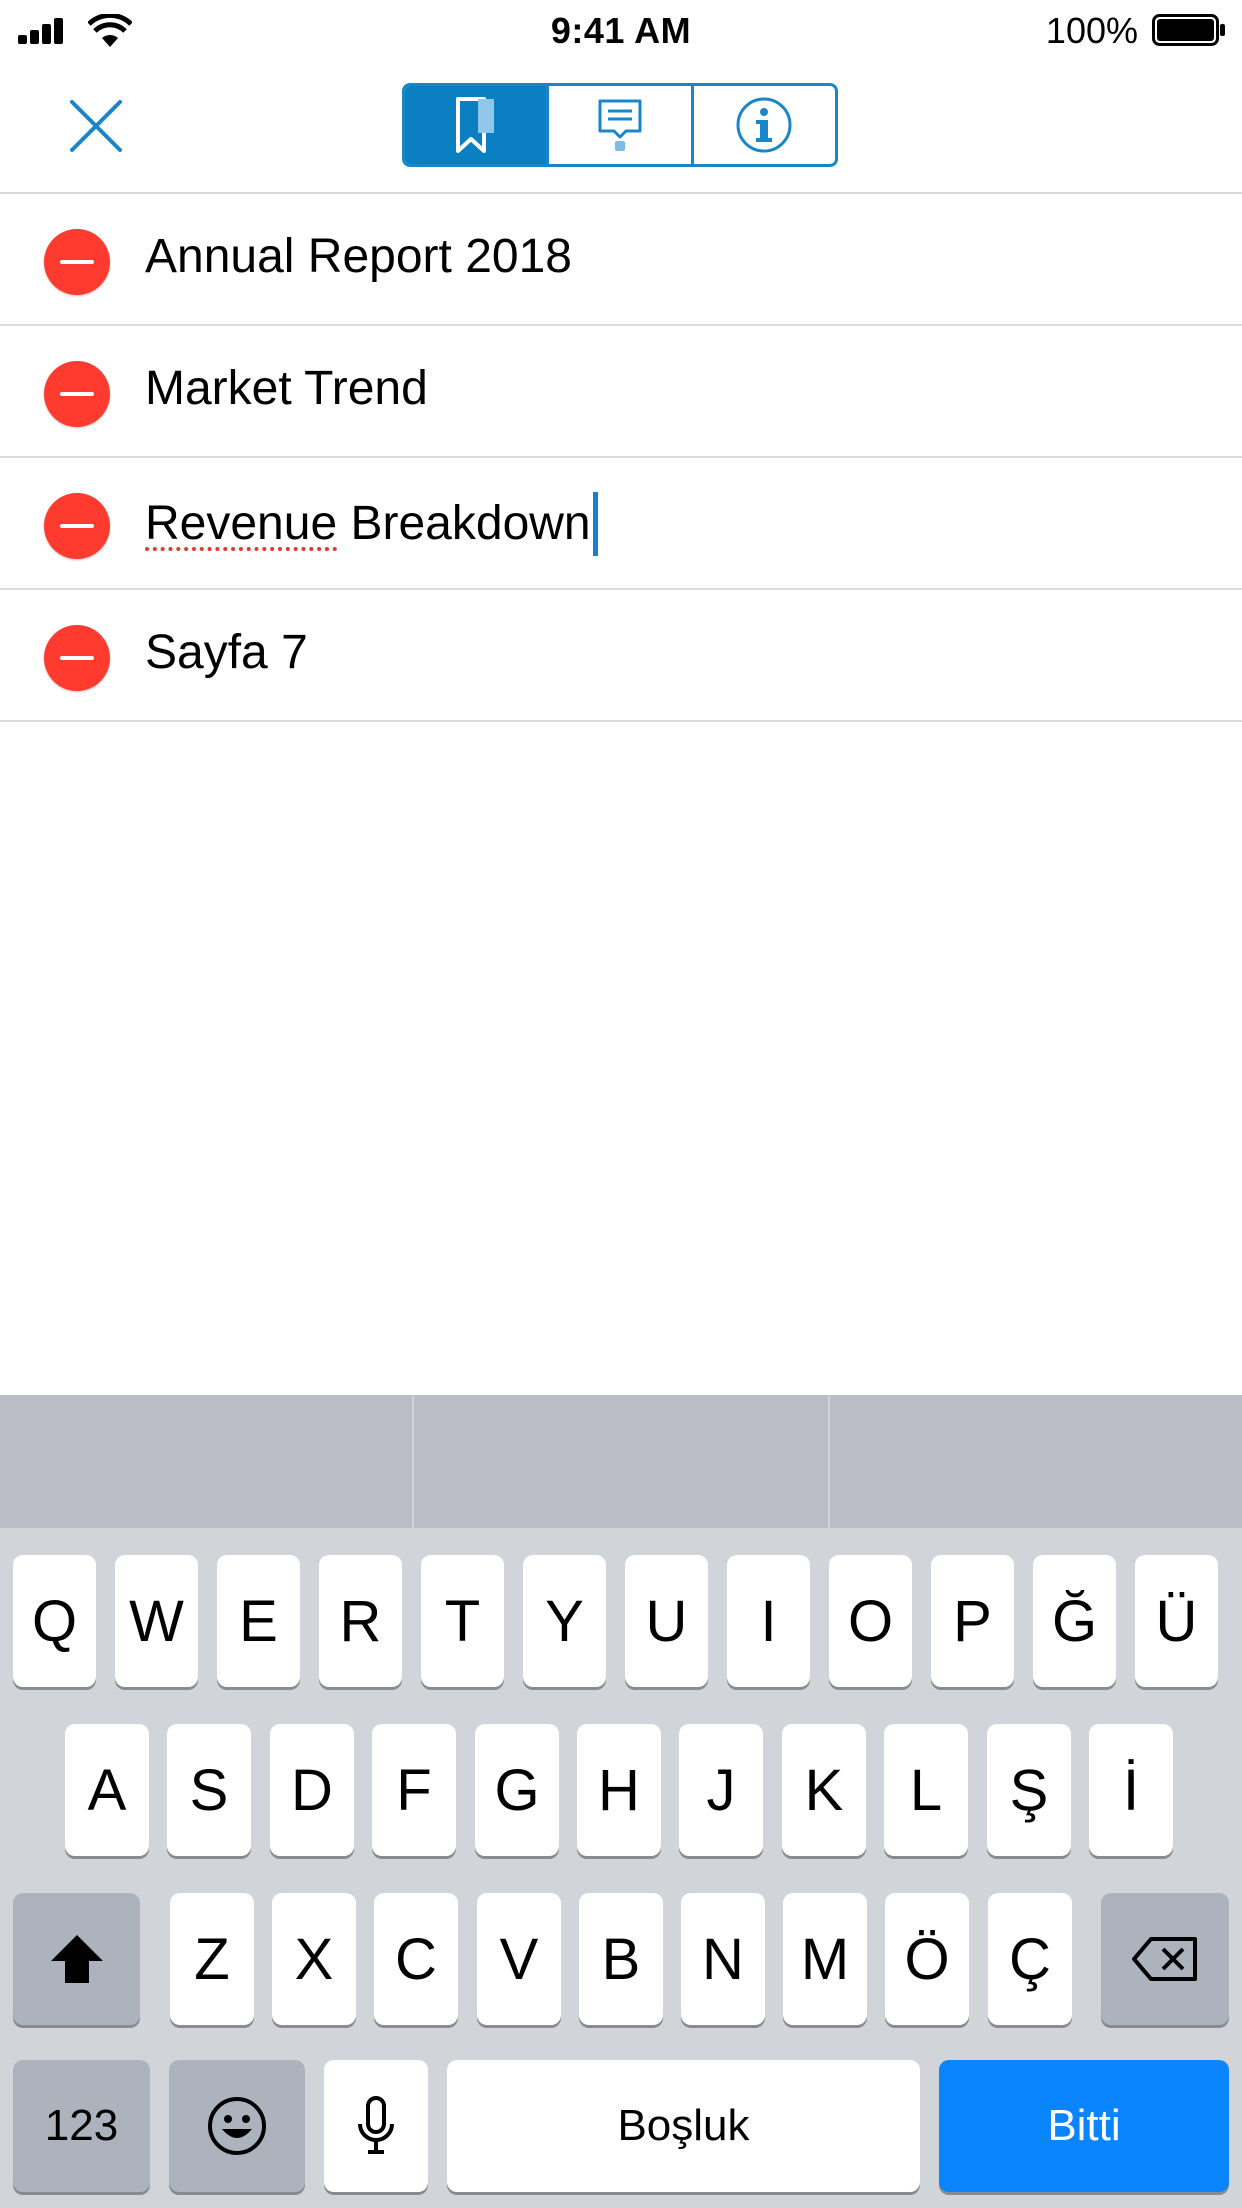 The image size is (1242, 2208). Describe the element at coordinates (1030, 1959) in the screenshot. I see `key: Ç` at that location.